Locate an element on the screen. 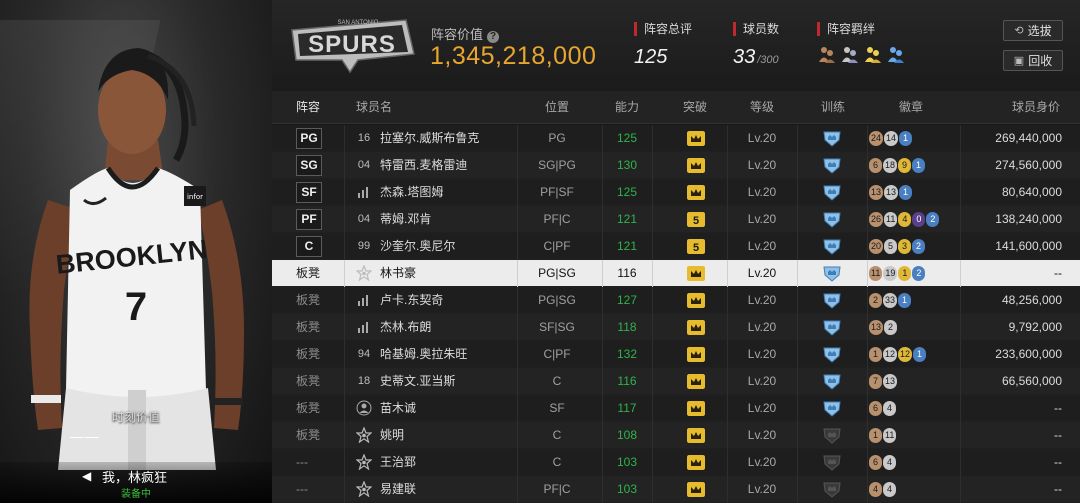 This screenshot has height=503, width=1080. col-position: 位置 is located at coordinates (557, 107).